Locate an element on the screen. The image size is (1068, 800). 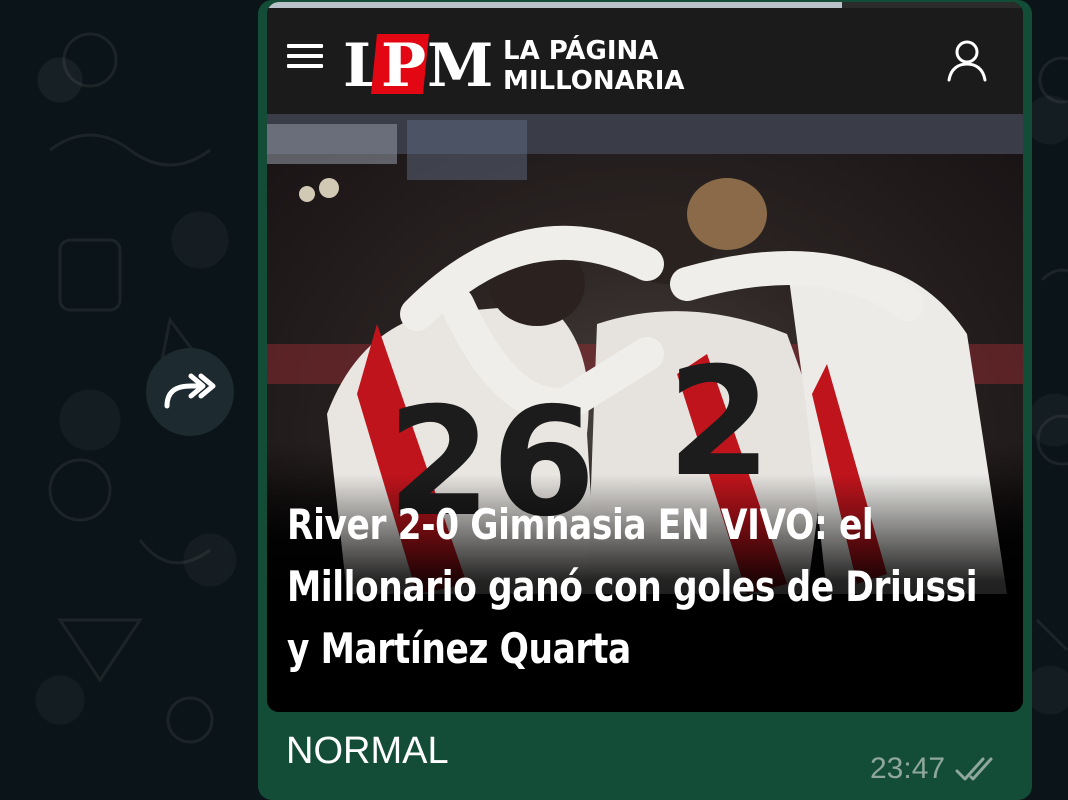
message-meta: 23:47 is located at coordinates (935, 769).